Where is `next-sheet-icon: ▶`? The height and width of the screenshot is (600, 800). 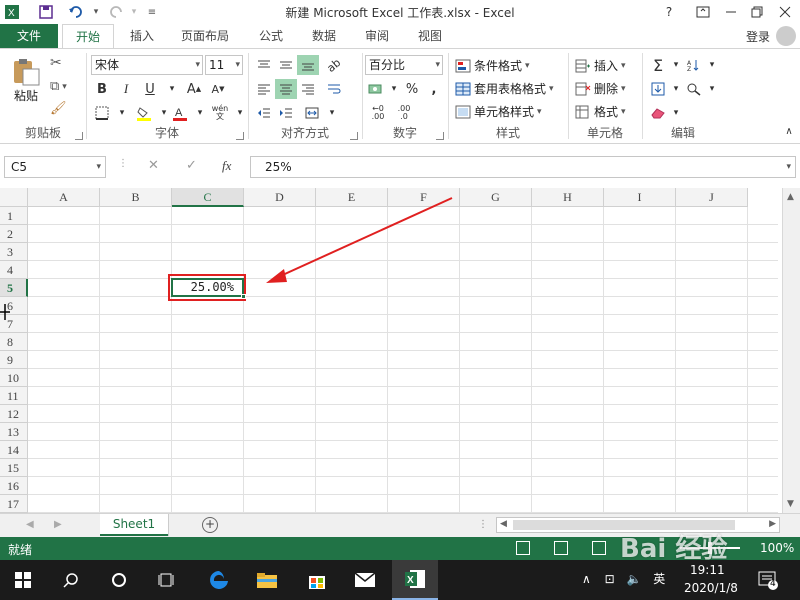
next-sheet-icon: ▶ is located at coordinates (58, 524).